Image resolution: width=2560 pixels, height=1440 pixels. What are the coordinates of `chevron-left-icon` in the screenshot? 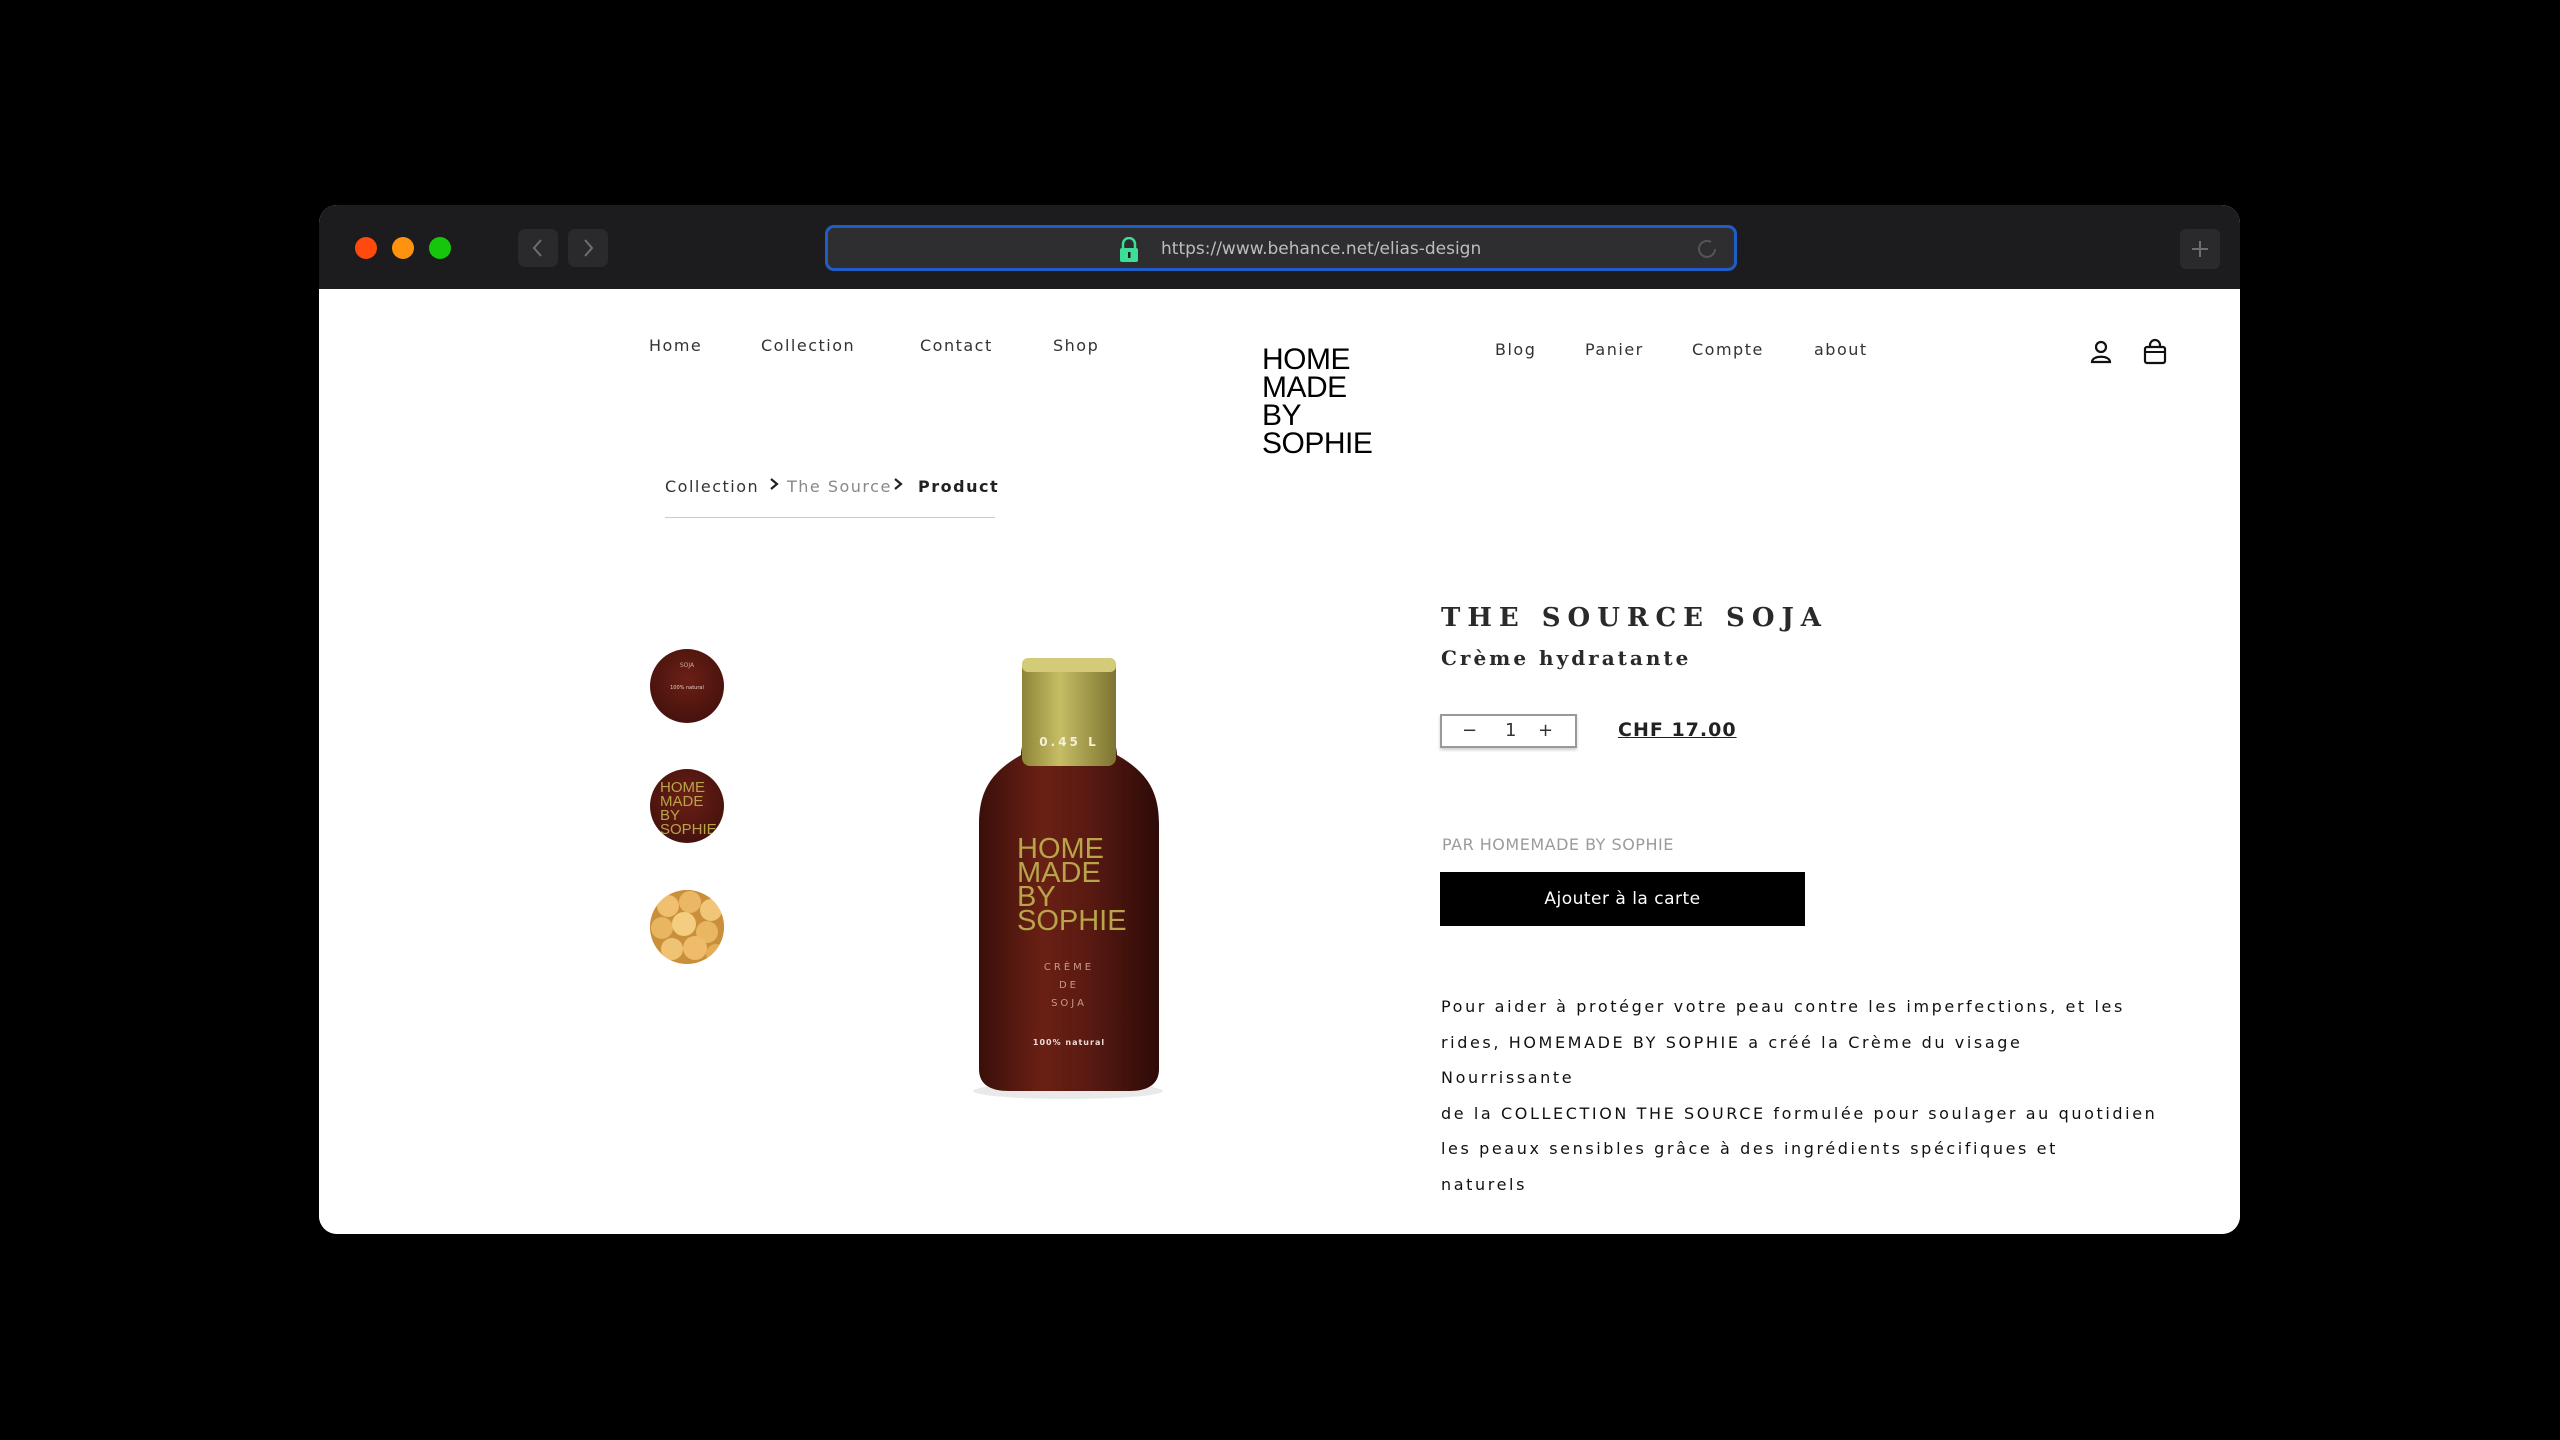 It's located at (537, 248).